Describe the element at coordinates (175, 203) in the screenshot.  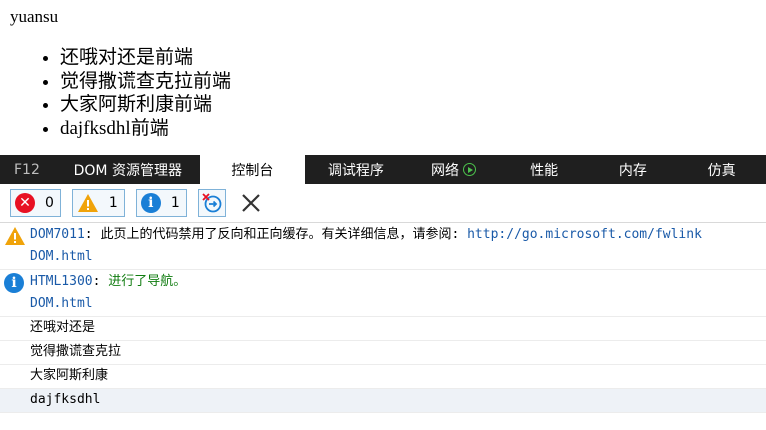
I see `info-count: 1` at that location.